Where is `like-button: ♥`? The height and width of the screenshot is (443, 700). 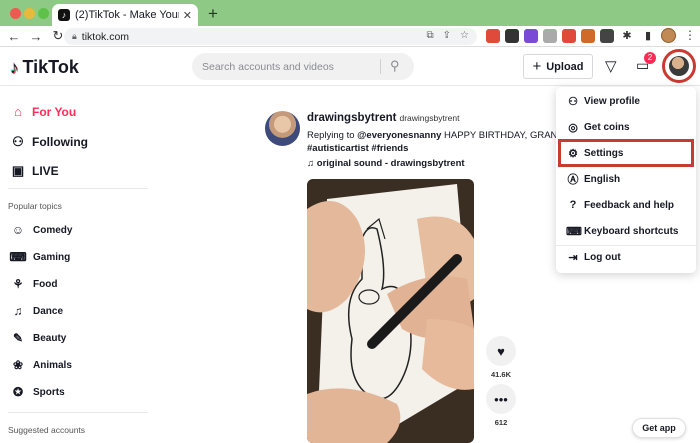 like-button: ♥ is located at coordinates (501, 351).